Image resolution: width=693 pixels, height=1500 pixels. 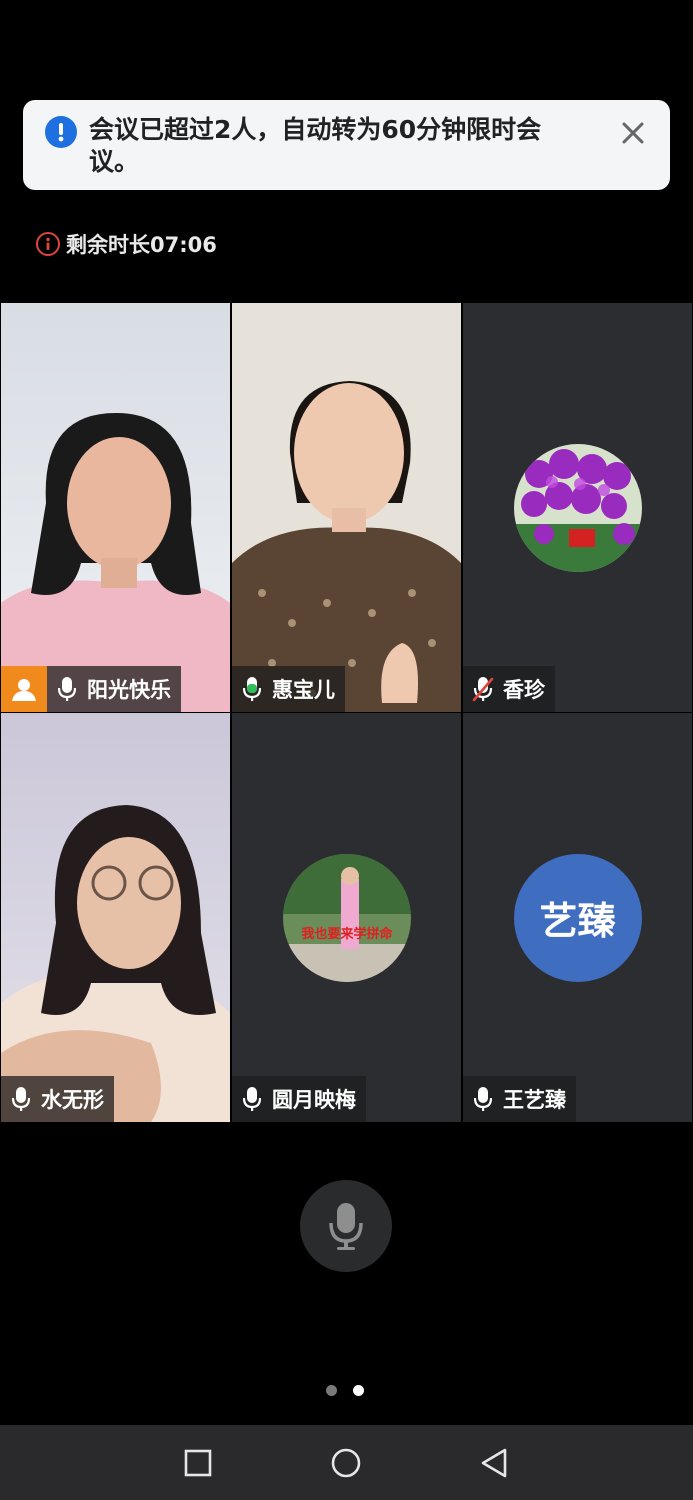 I want to click on alert-icon, so click(x=61, y=132).